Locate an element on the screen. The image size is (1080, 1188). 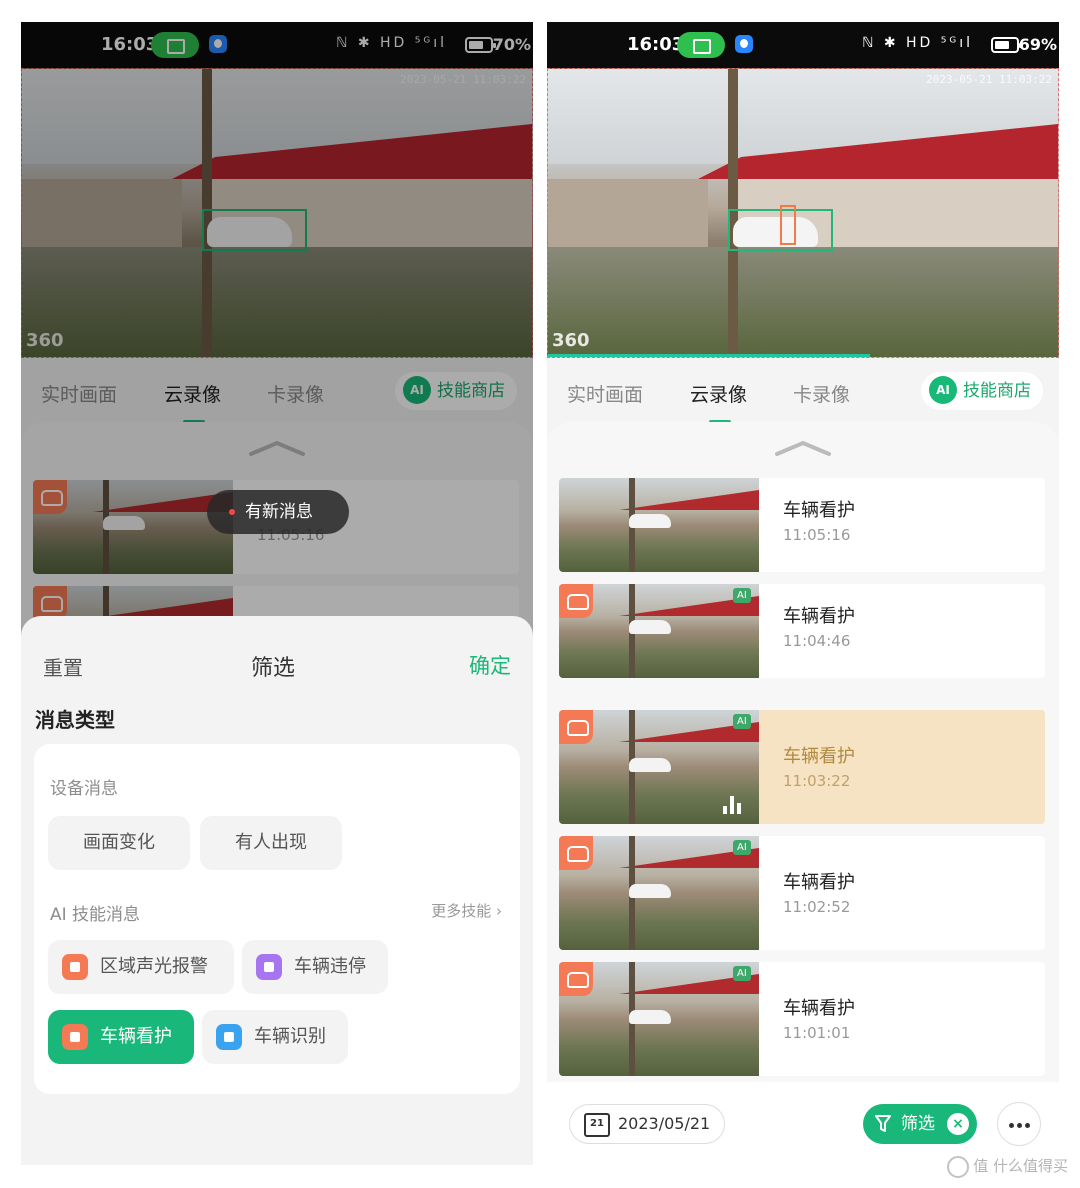
chip-label: 车辆违停 is located at coordinates (330, 966).